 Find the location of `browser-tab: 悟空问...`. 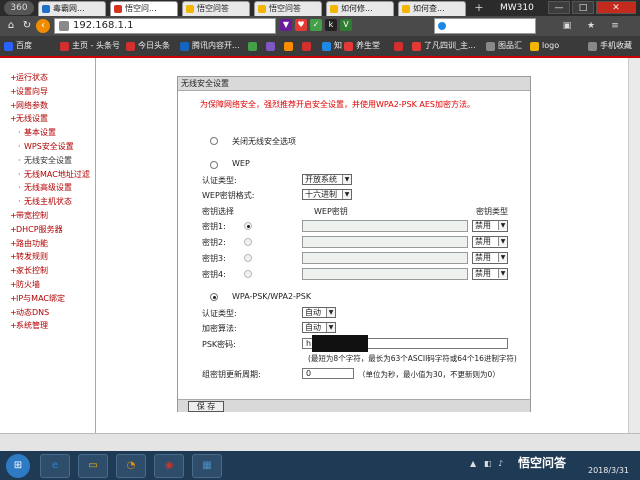

browser-tab: 悟空问... is located at coordinates (144, 8).